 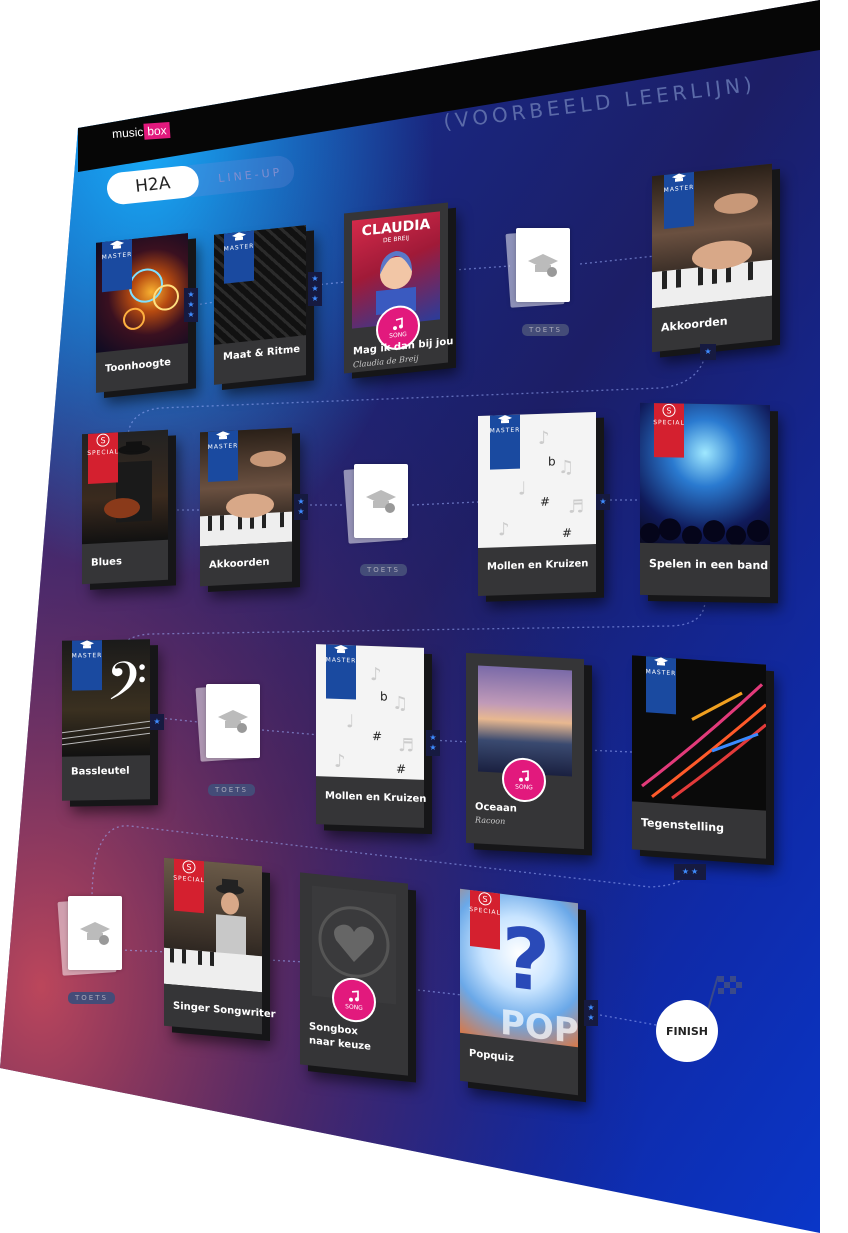 I want to click on card-title: Bassleutel, so click(x=100, y=771).